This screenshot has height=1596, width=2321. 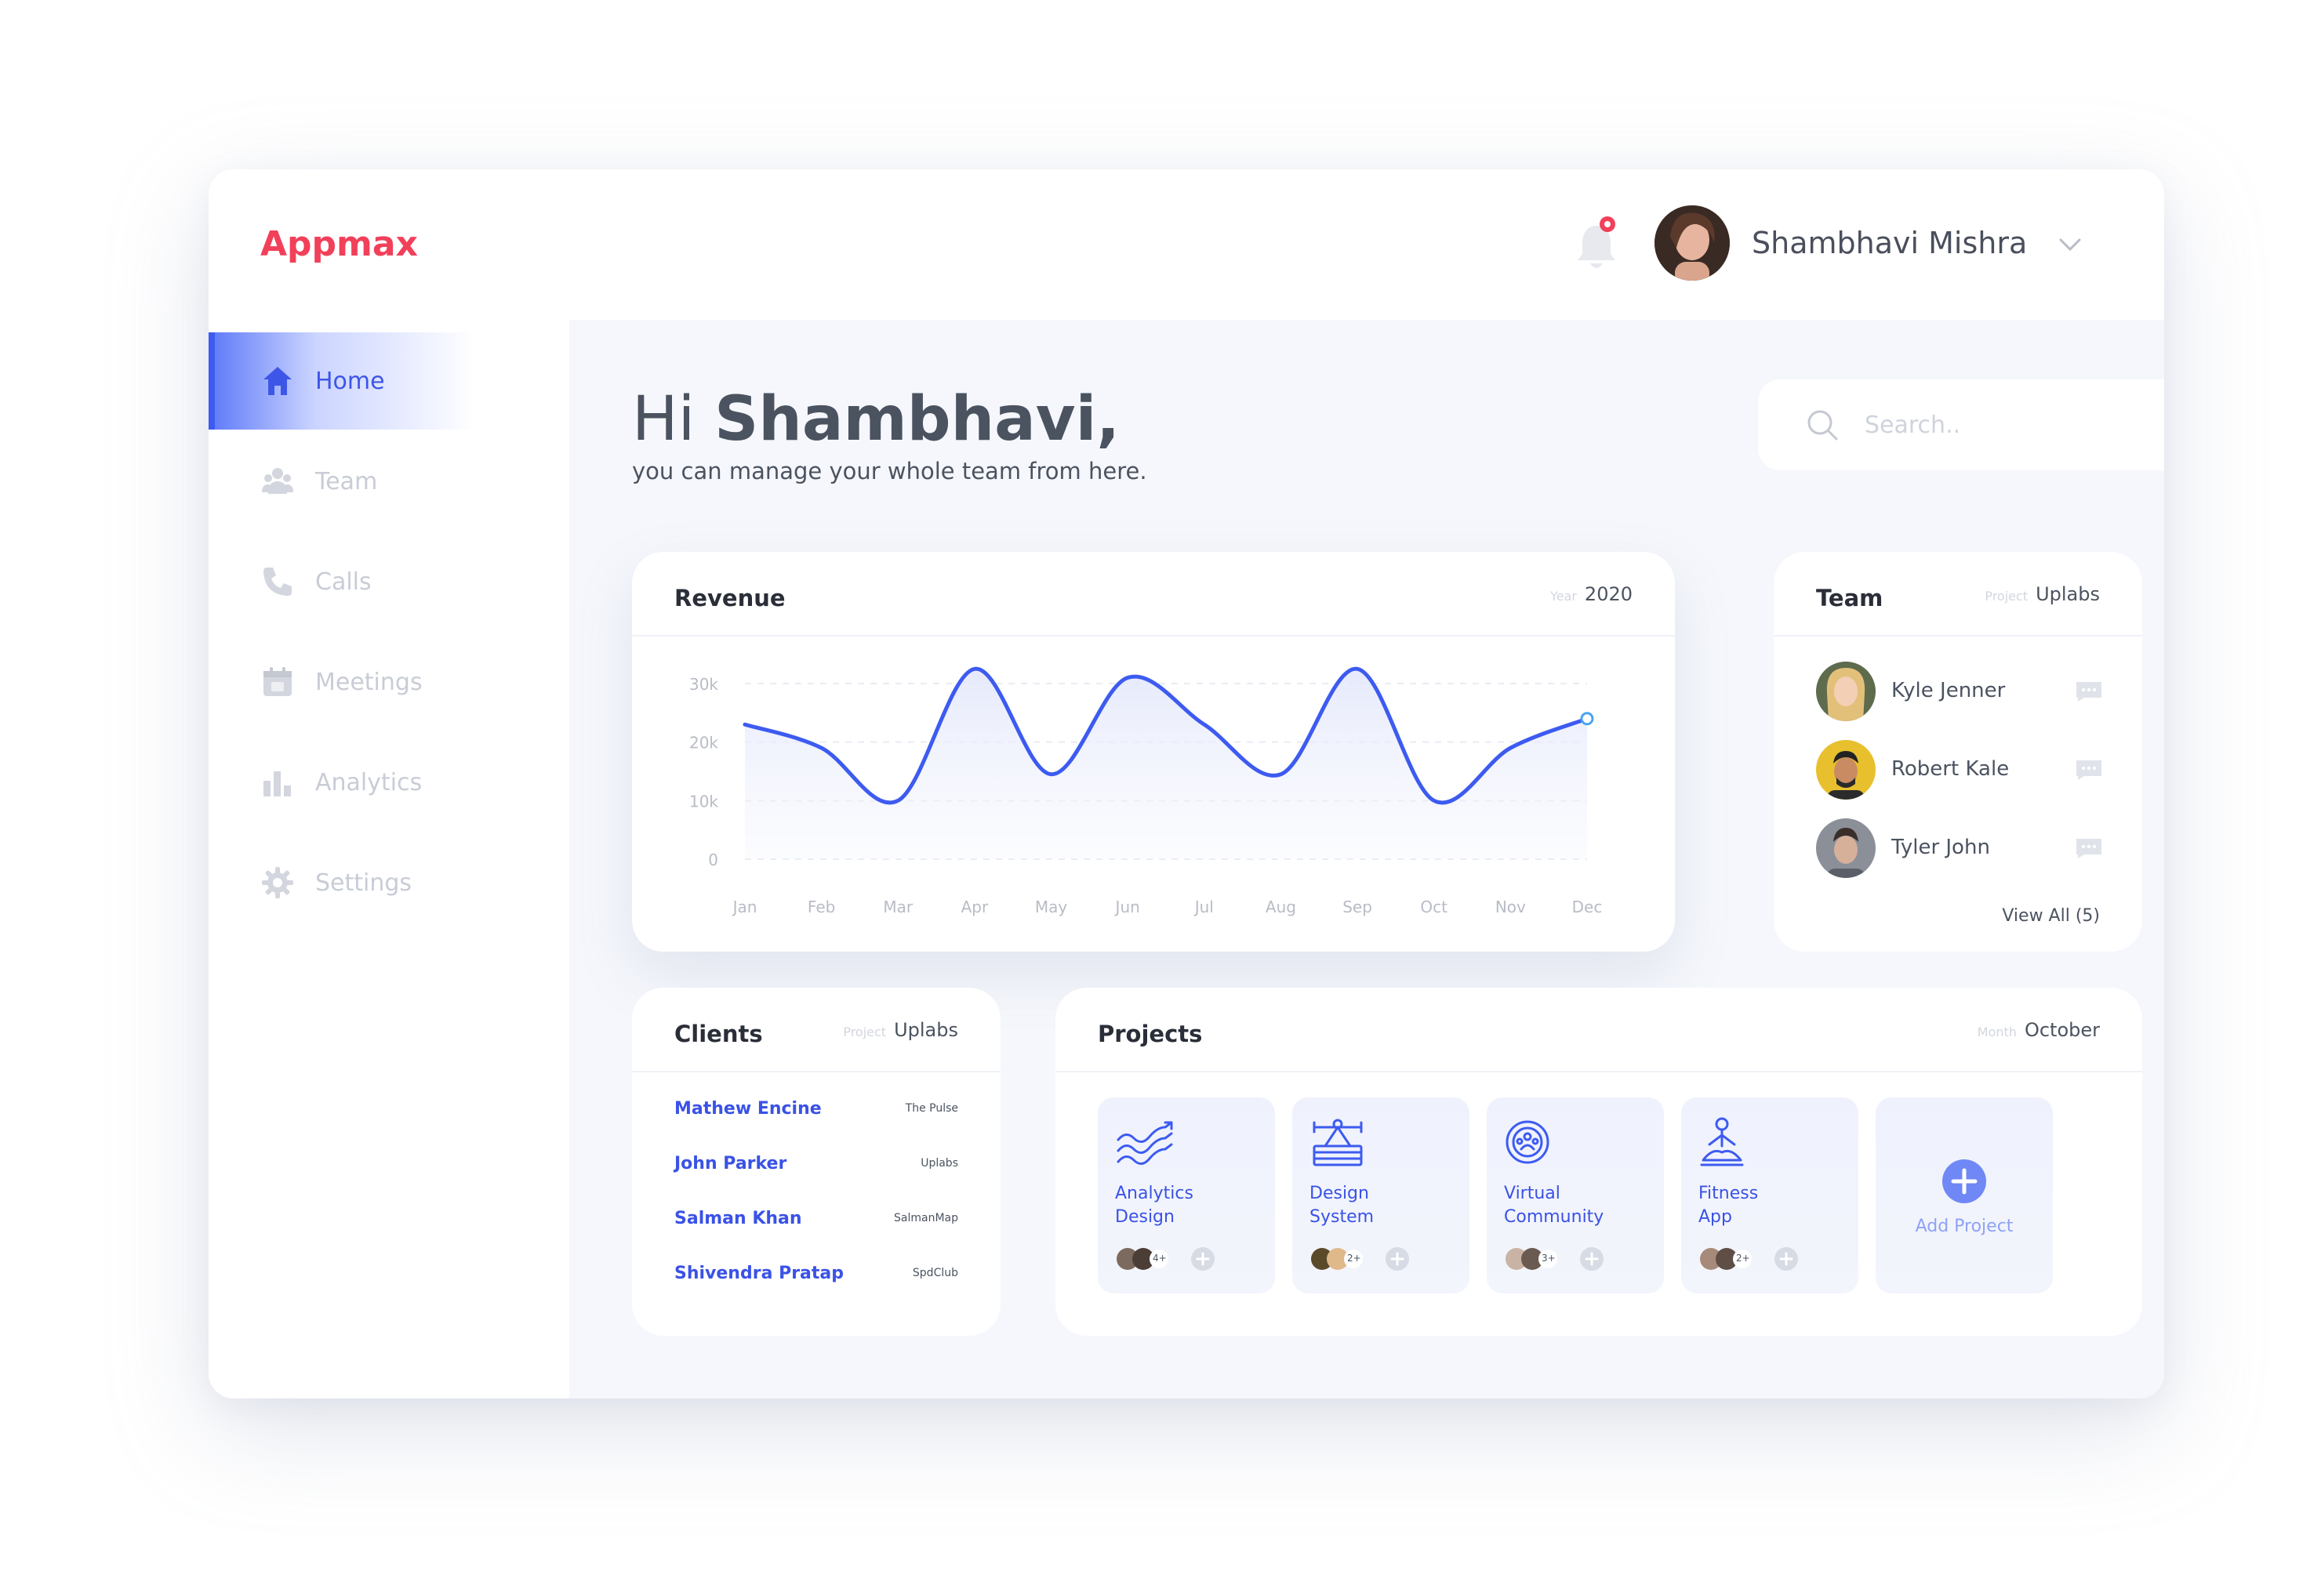 I want to click on team-icon, so click(x=277, y=481).